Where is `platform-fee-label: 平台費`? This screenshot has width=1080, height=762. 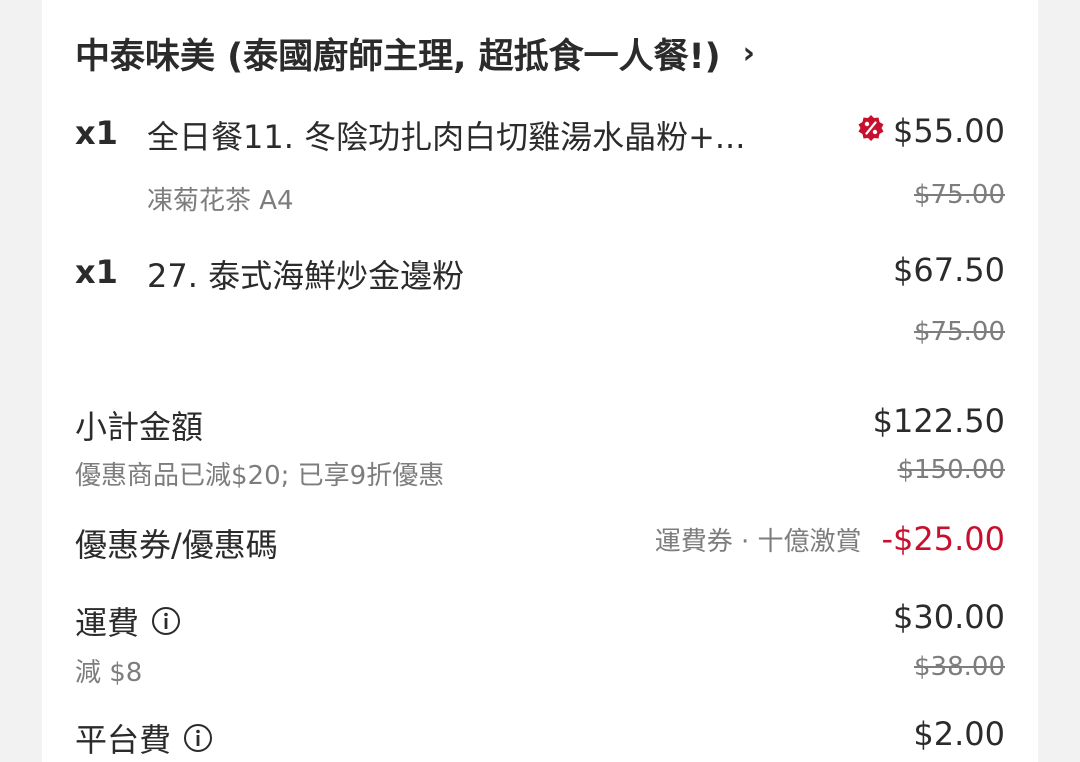
platform-fee-label: 平台費 is located at coordinates (123, 740).